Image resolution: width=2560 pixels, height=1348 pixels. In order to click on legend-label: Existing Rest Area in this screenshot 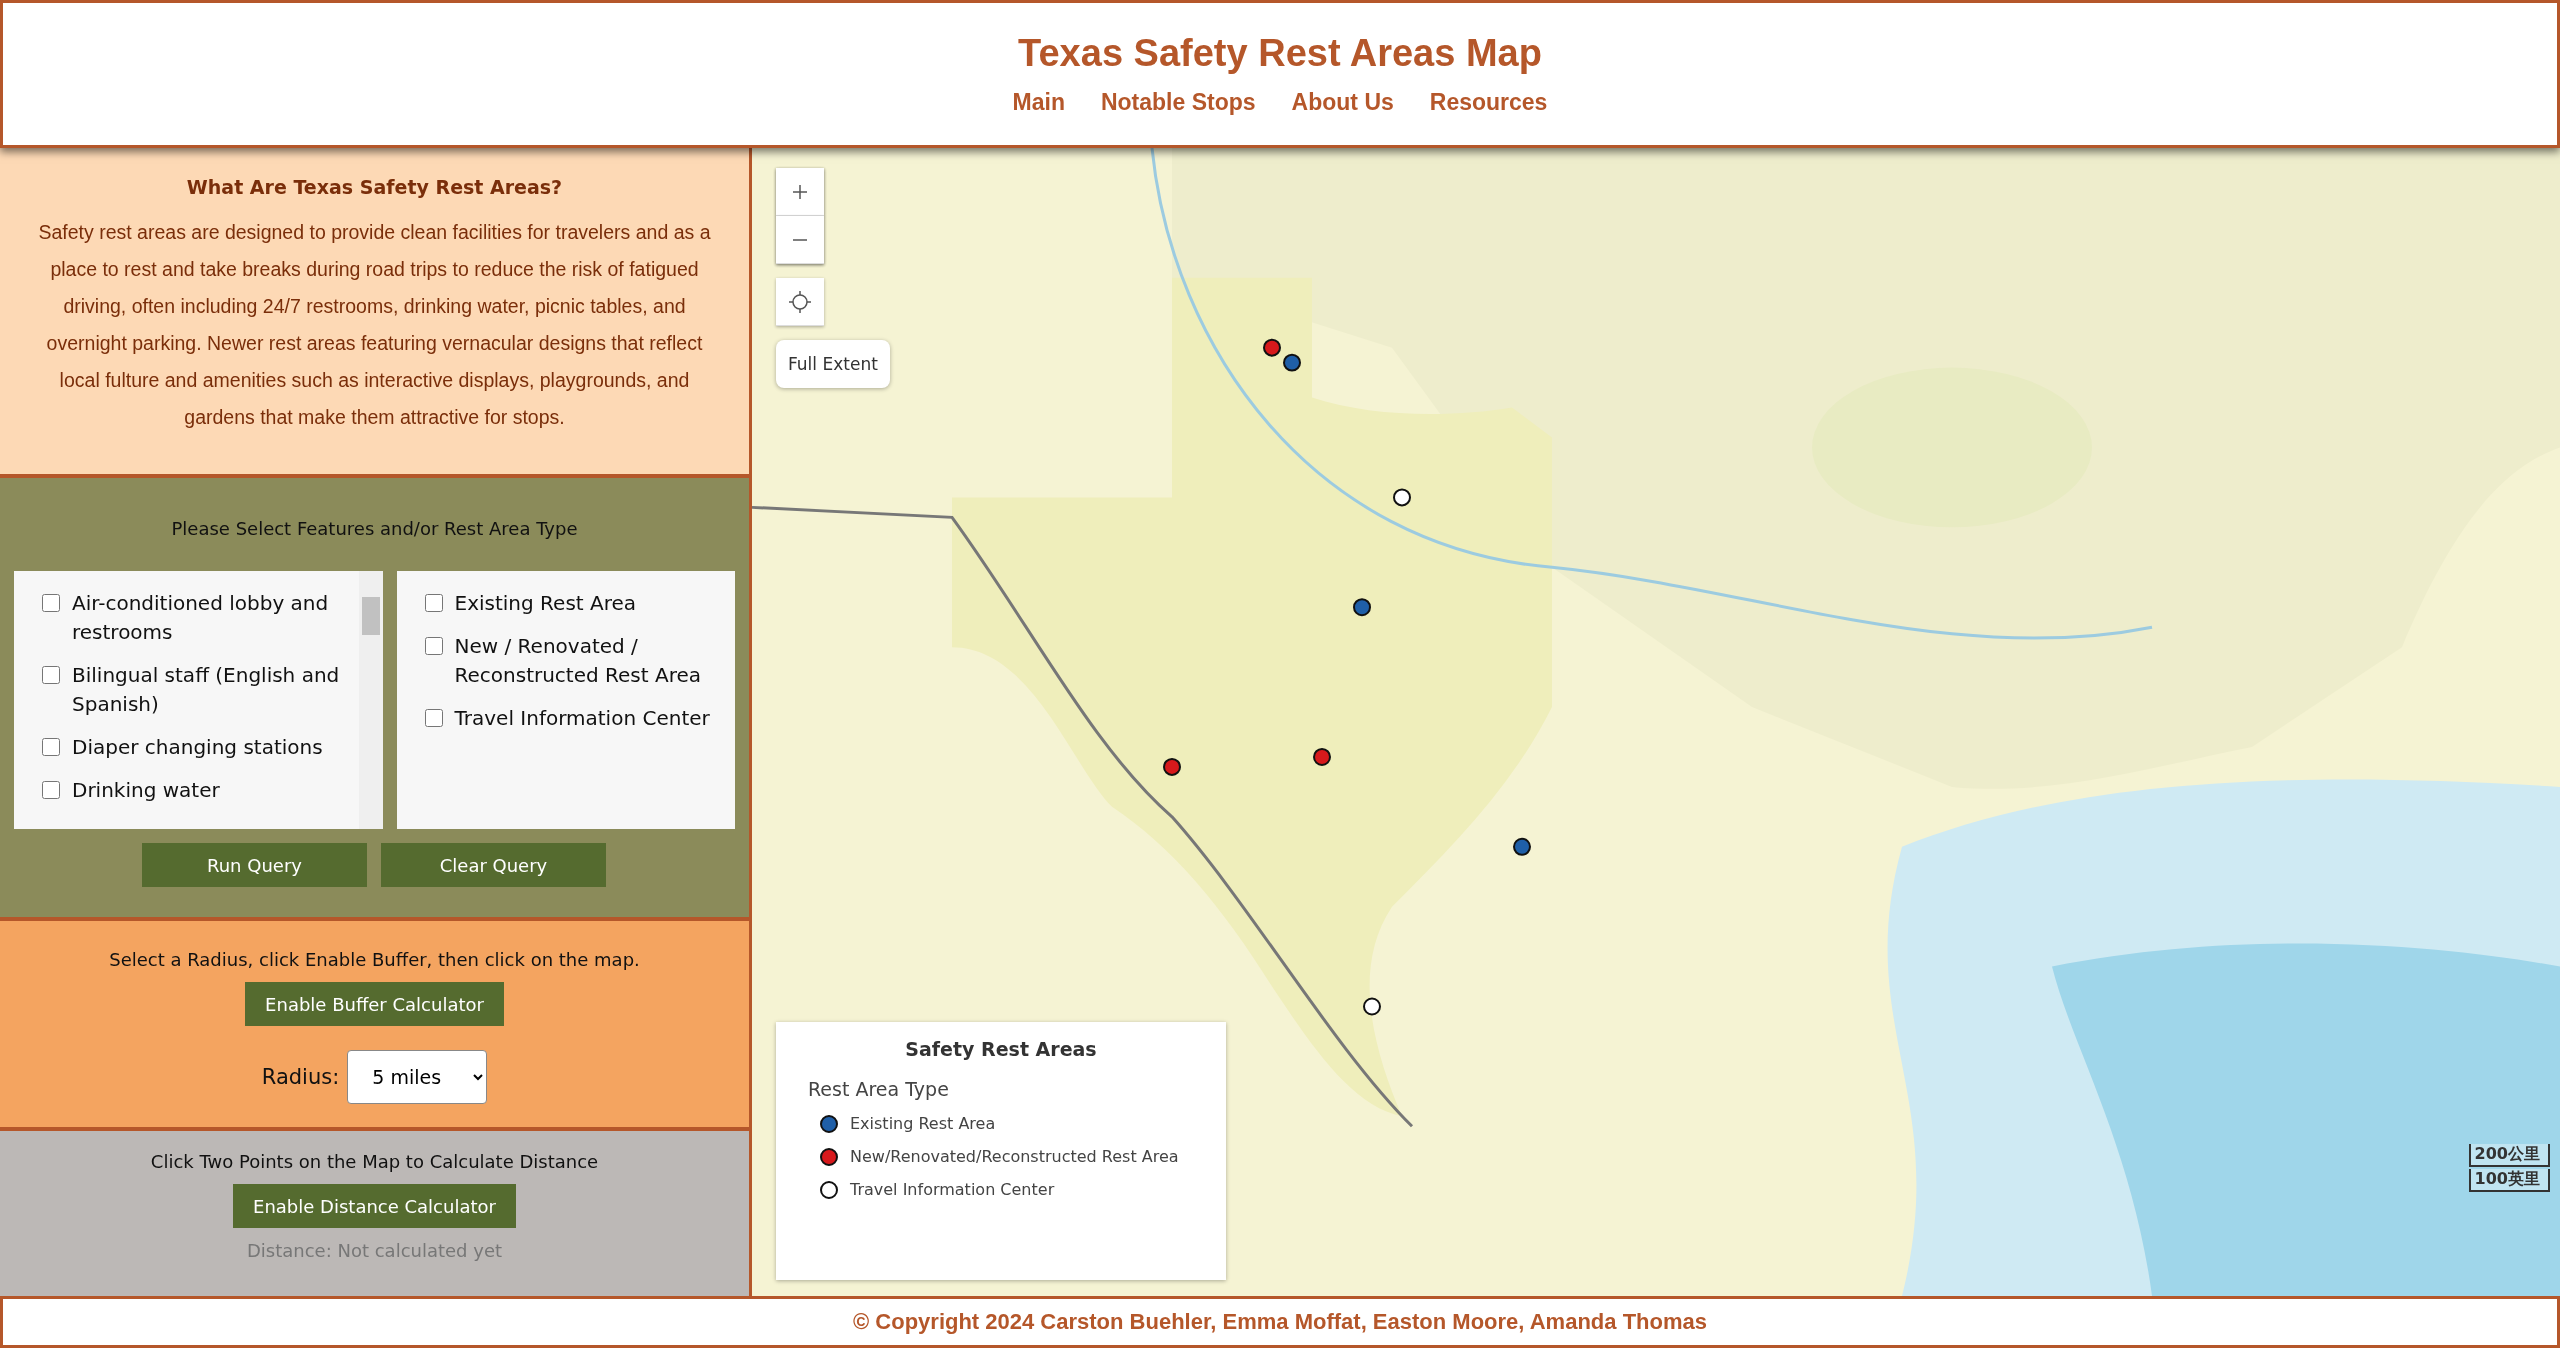, I will do `click(923, 1123)`.